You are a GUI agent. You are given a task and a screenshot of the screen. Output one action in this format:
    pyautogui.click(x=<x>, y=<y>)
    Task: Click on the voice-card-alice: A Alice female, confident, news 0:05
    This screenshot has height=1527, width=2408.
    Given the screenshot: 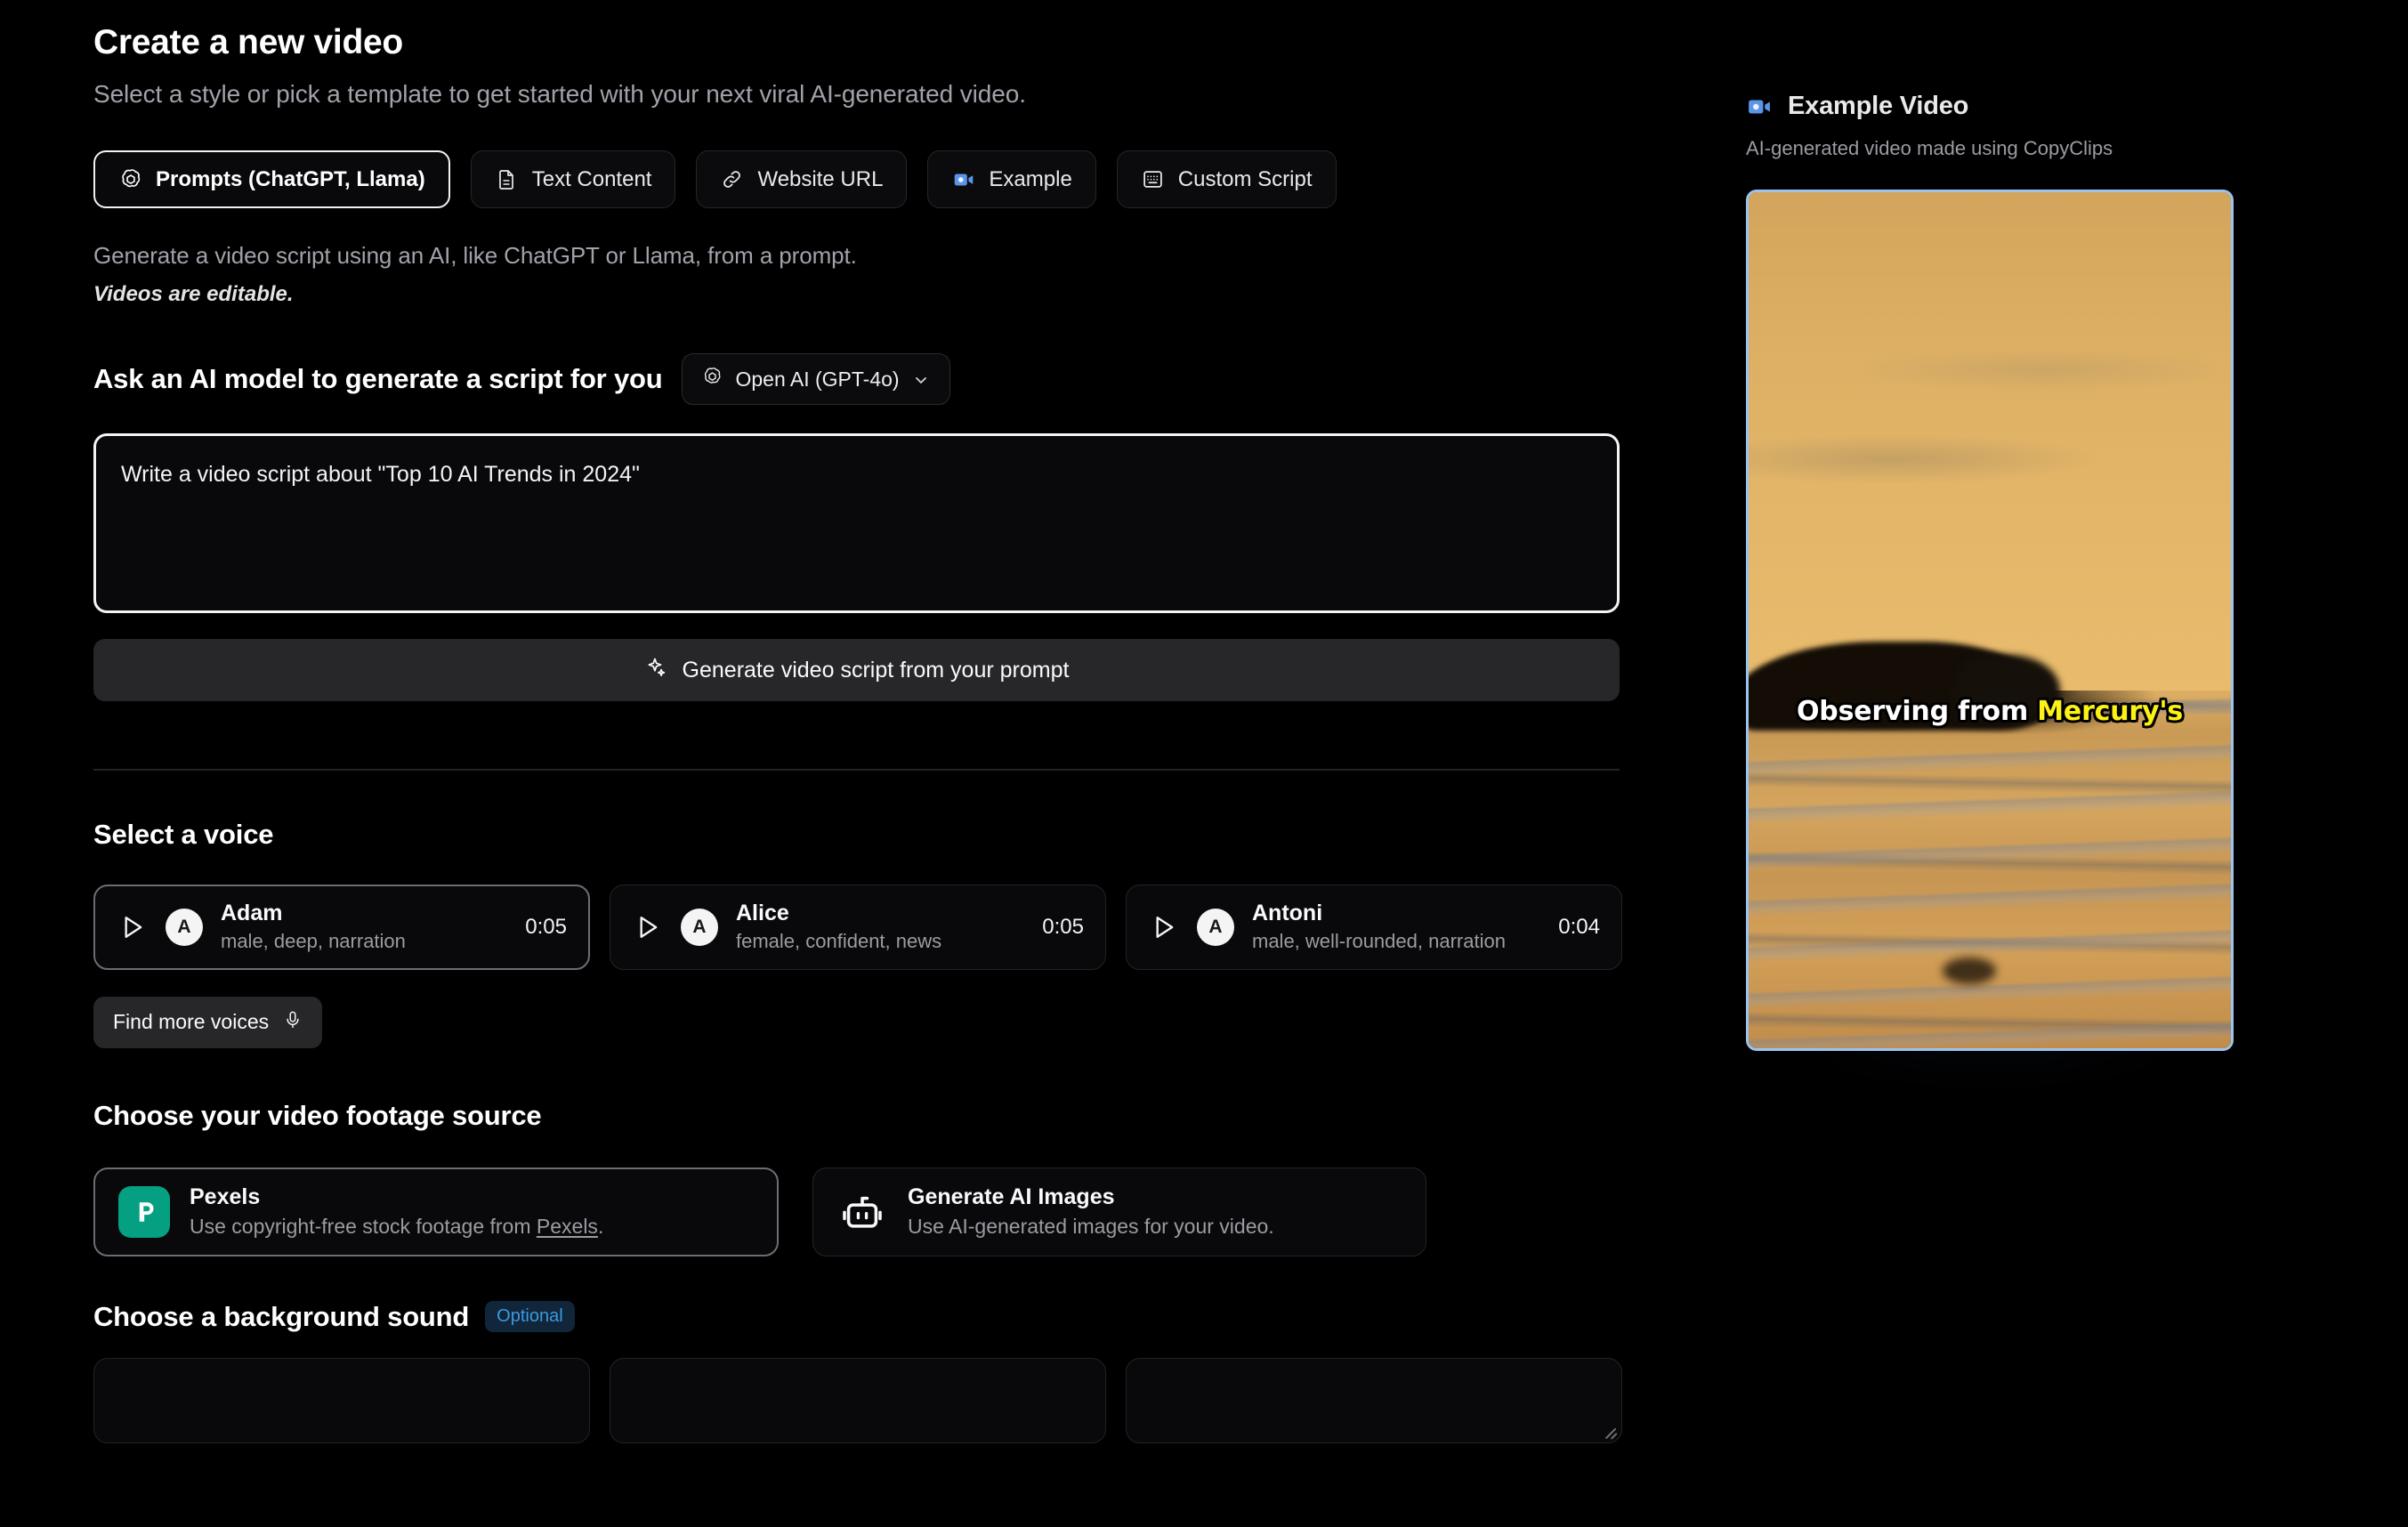 What is the action you would take?
    pyautogui.click(x=858, y=927)
    